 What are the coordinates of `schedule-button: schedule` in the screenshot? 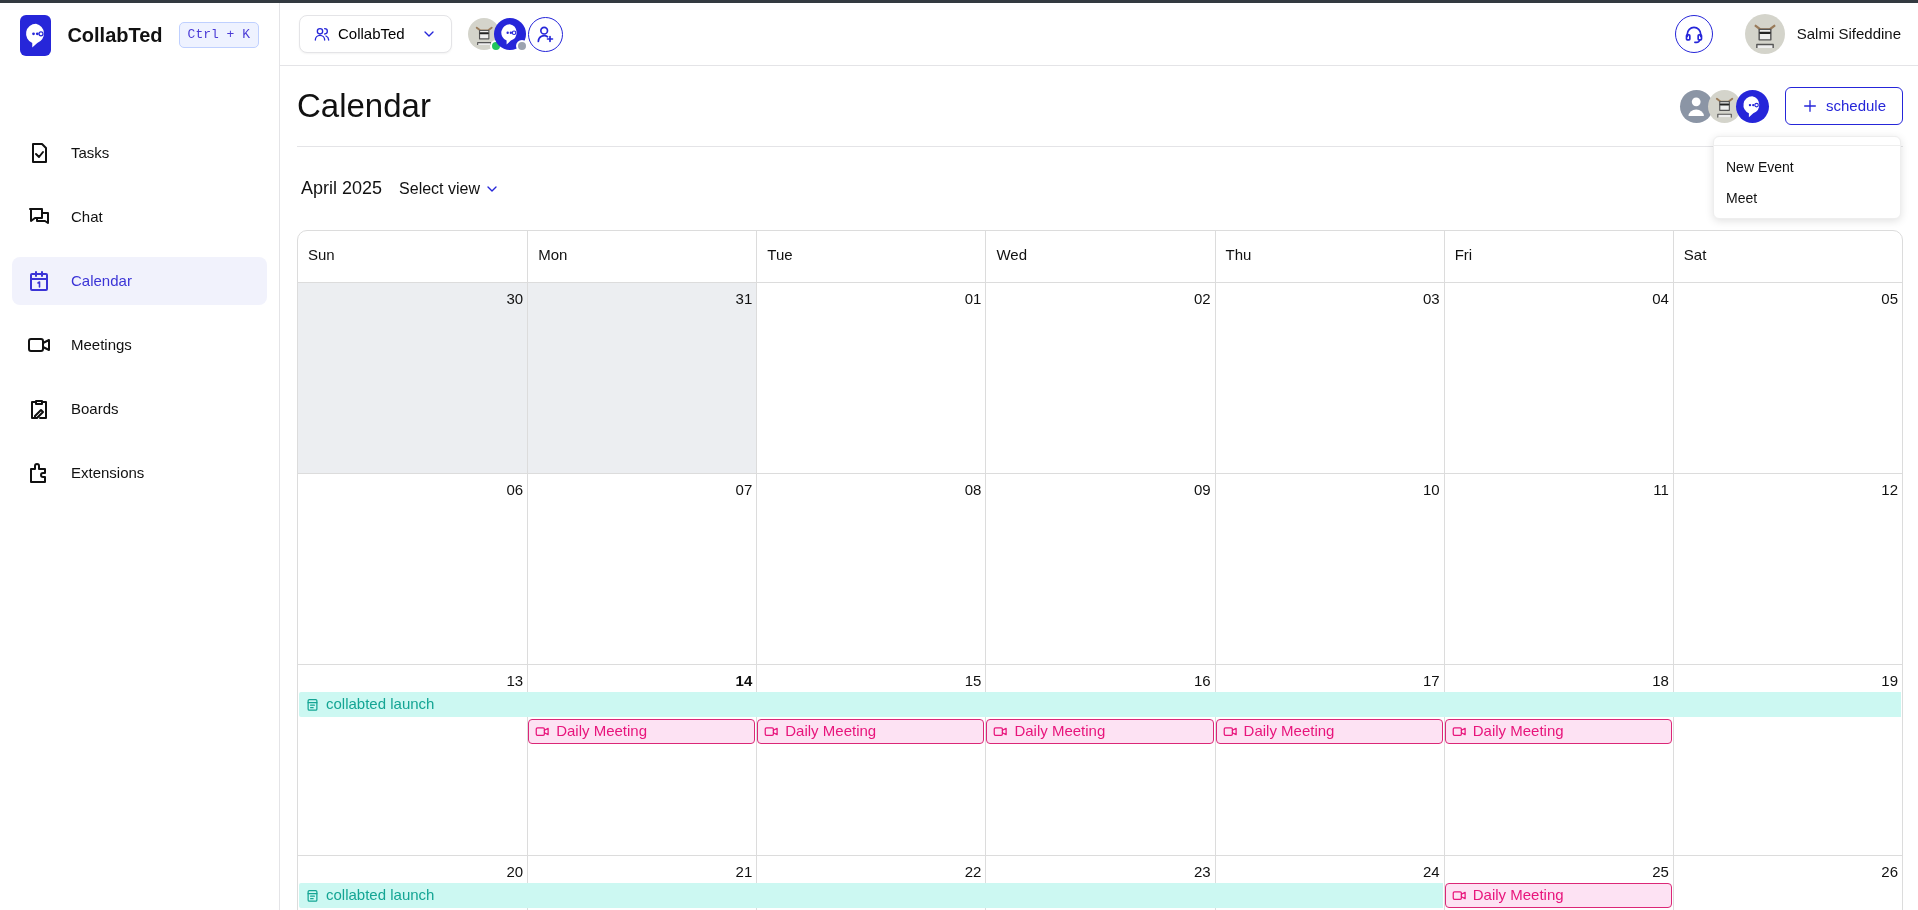 It's located at (1843, 106).